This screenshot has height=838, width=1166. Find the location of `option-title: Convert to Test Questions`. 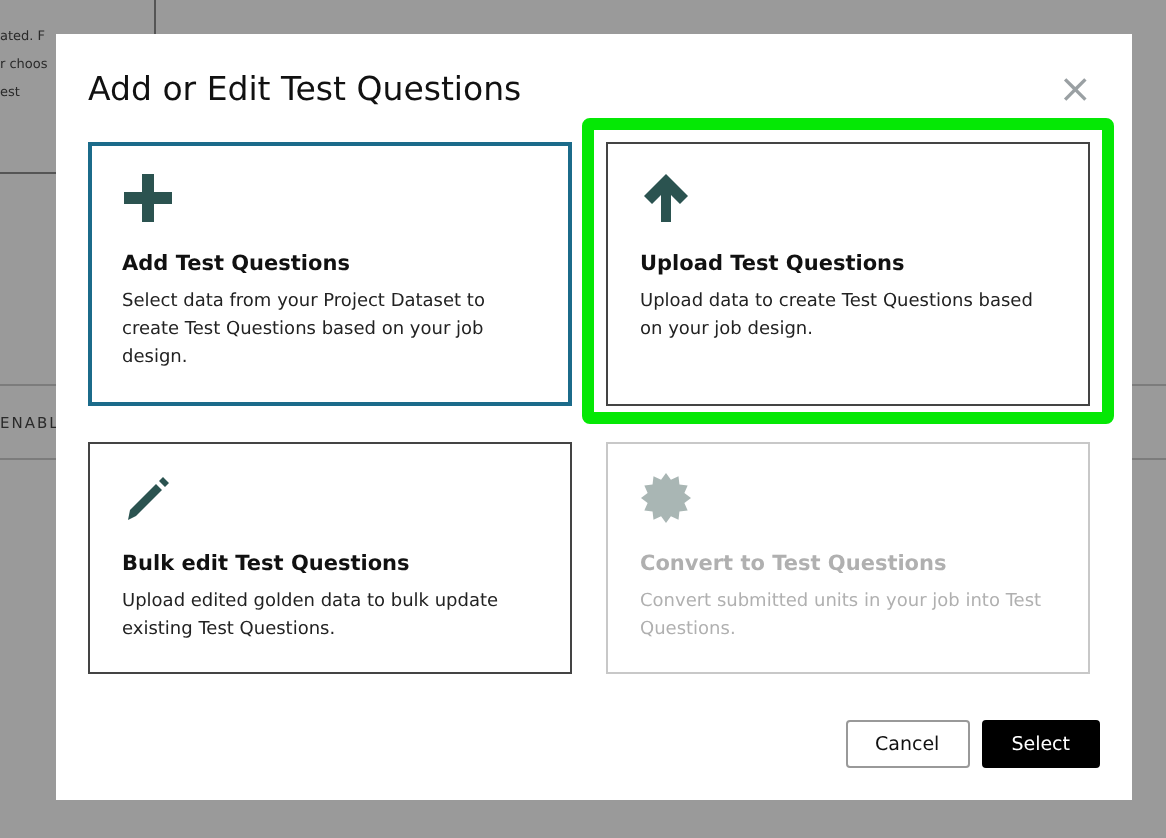

option-title: Convert to Test Questions is located at coordinates (794, 564).